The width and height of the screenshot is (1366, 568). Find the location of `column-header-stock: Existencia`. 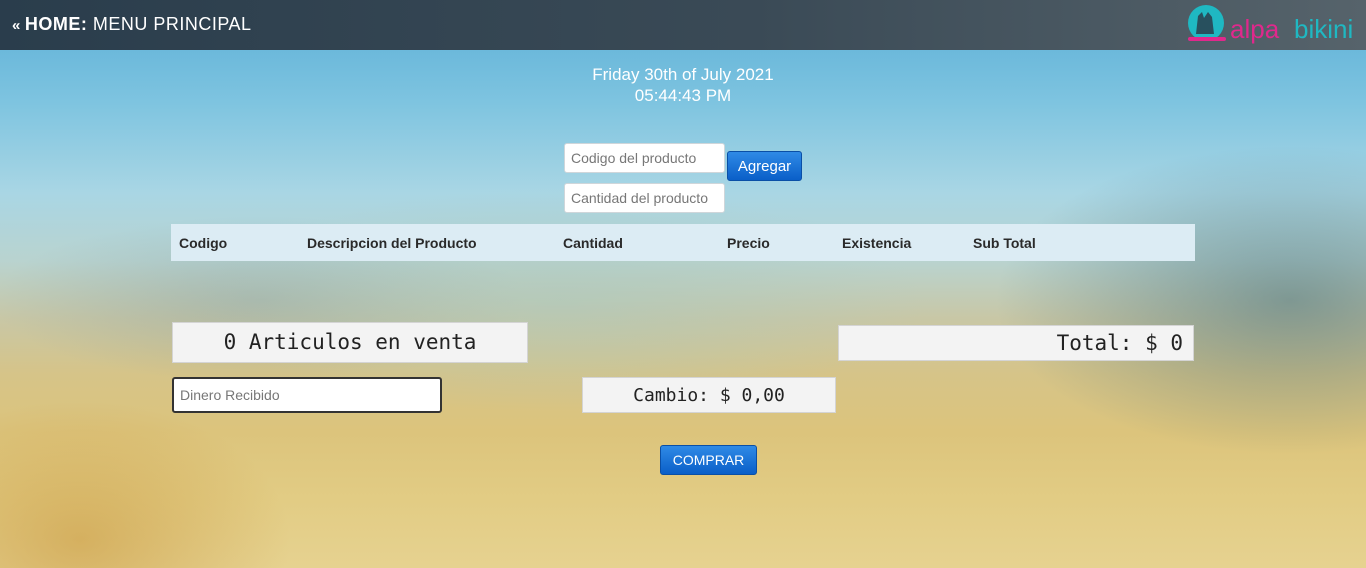

column-header-stock: Existencia is located at coordinates (877, 243).